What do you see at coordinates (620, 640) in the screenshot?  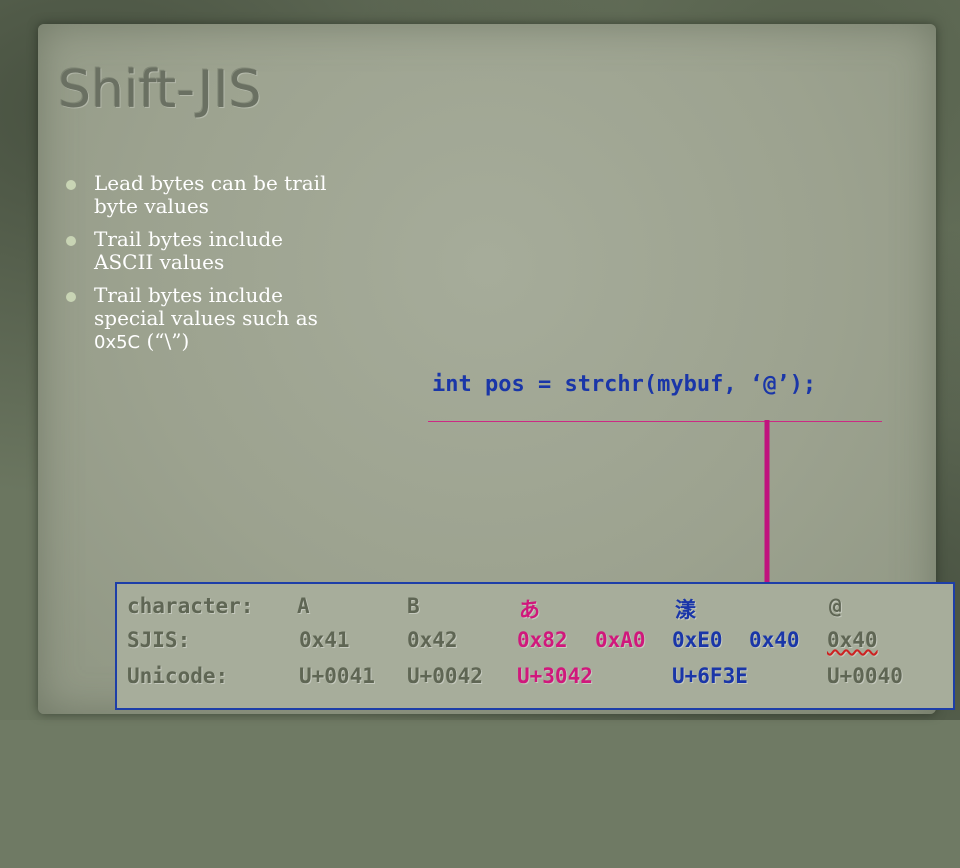 I see `sjis-cell: 0xA0` at bounding box center [620, 640].